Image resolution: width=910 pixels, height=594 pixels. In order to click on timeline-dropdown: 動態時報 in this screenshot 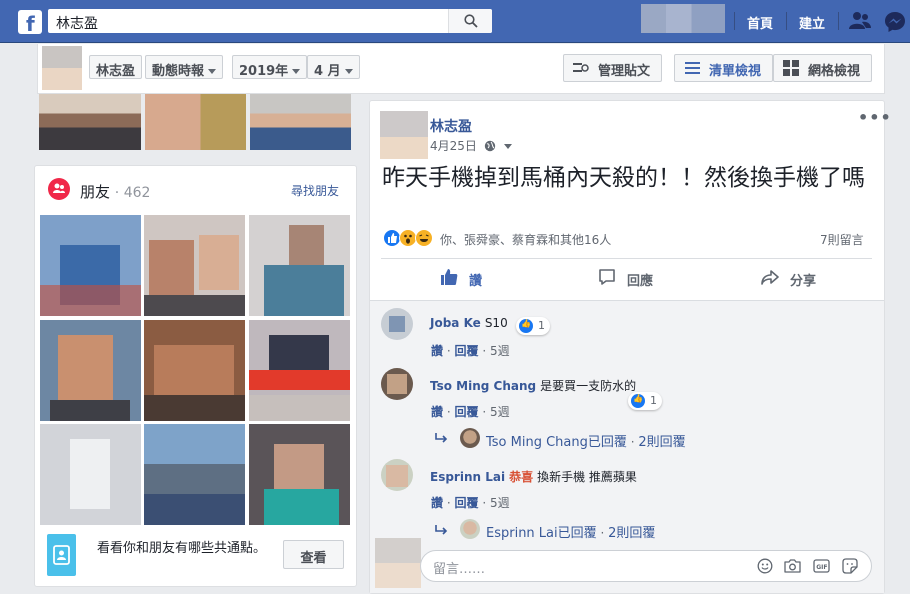, I will do `click(184, 67)`.